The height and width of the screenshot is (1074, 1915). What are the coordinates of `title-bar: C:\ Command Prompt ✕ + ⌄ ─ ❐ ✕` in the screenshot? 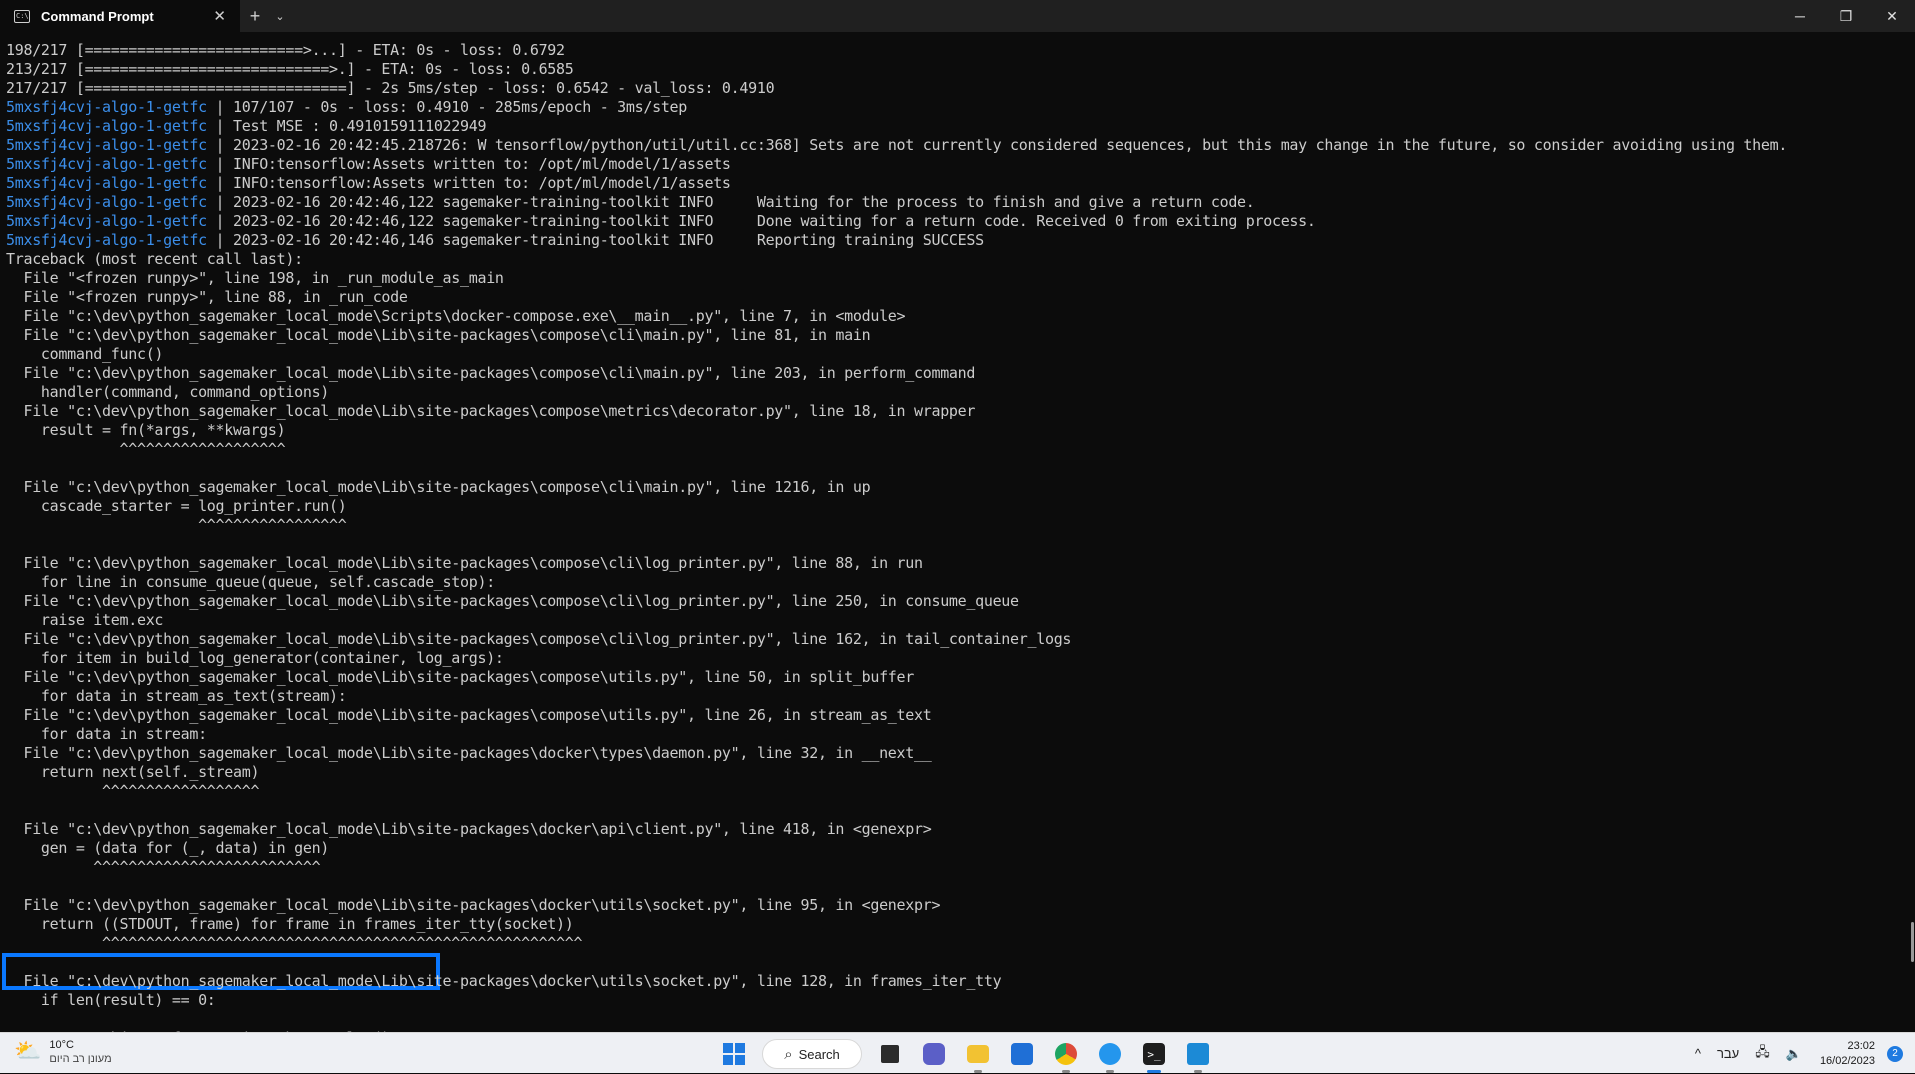 It's located at (957, 16).